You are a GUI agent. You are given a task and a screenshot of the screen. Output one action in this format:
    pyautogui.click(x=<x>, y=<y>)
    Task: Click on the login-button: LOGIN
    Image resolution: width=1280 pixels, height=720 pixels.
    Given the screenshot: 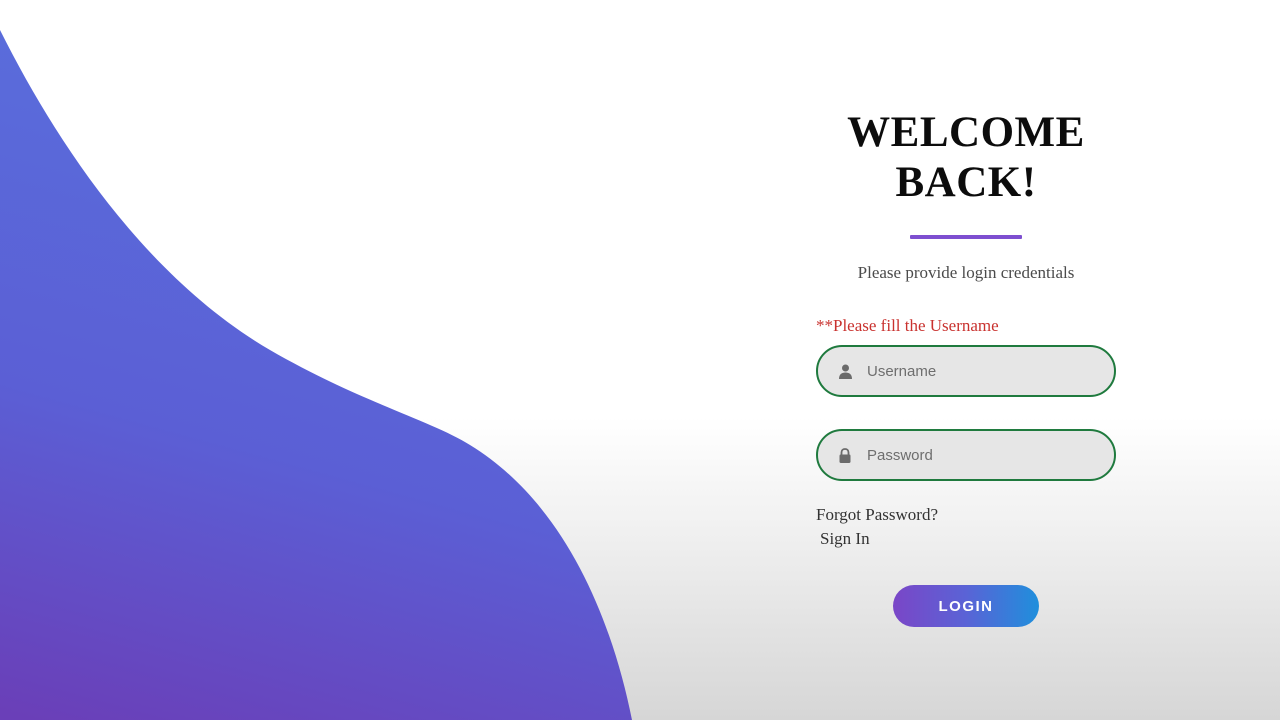 What is the action you would take?
    pyautogui.click(x=966, y=606)
    